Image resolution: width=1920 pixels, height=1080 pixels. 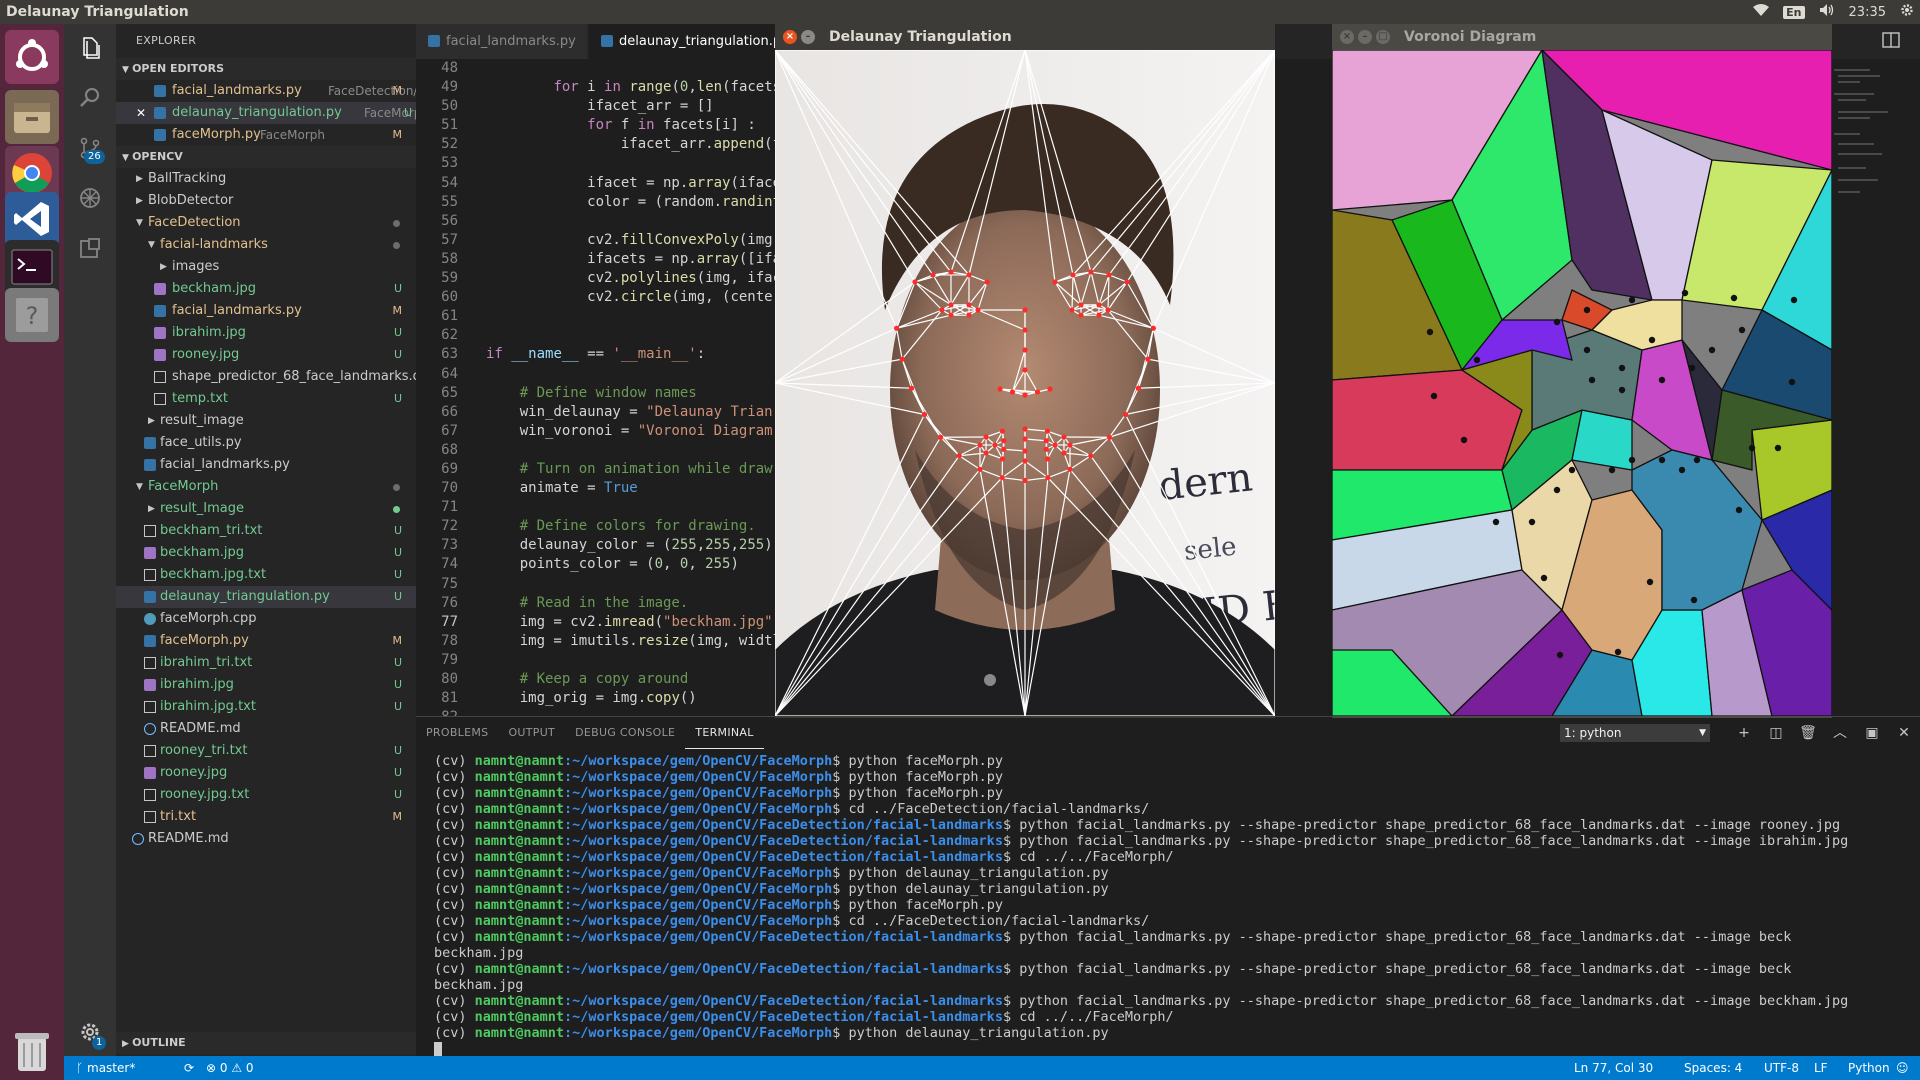 I want to click on close-panel-icon: ✕, so click(x=1904, y=733).